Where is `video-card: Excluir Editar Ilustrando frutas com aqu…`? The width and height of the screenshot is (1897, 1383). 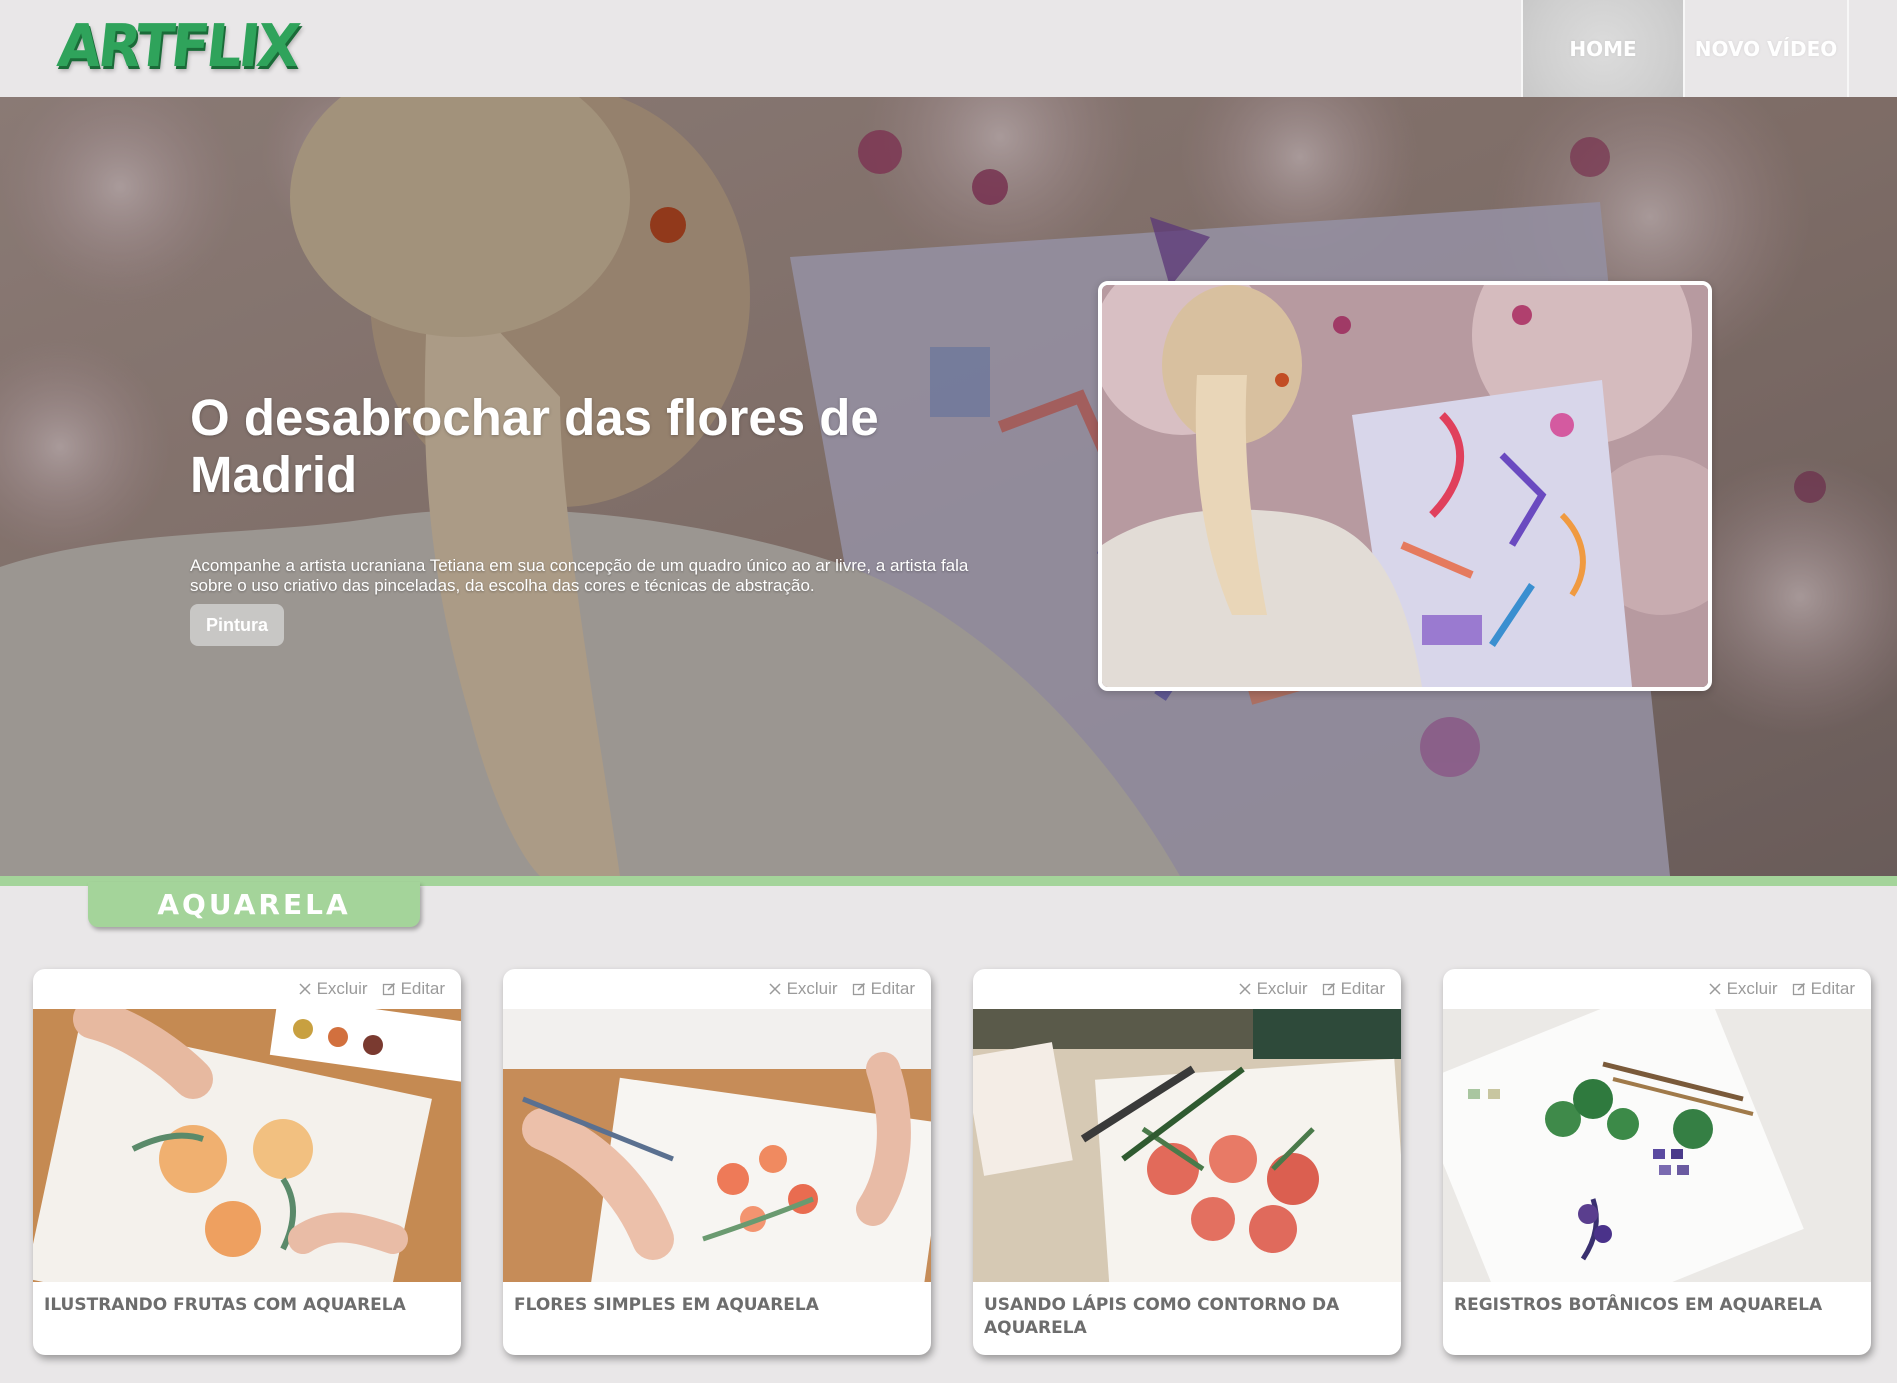
video-card: Excluir Editar Ilustrando frutas com aqu… is located at coordinates (247, 1162).